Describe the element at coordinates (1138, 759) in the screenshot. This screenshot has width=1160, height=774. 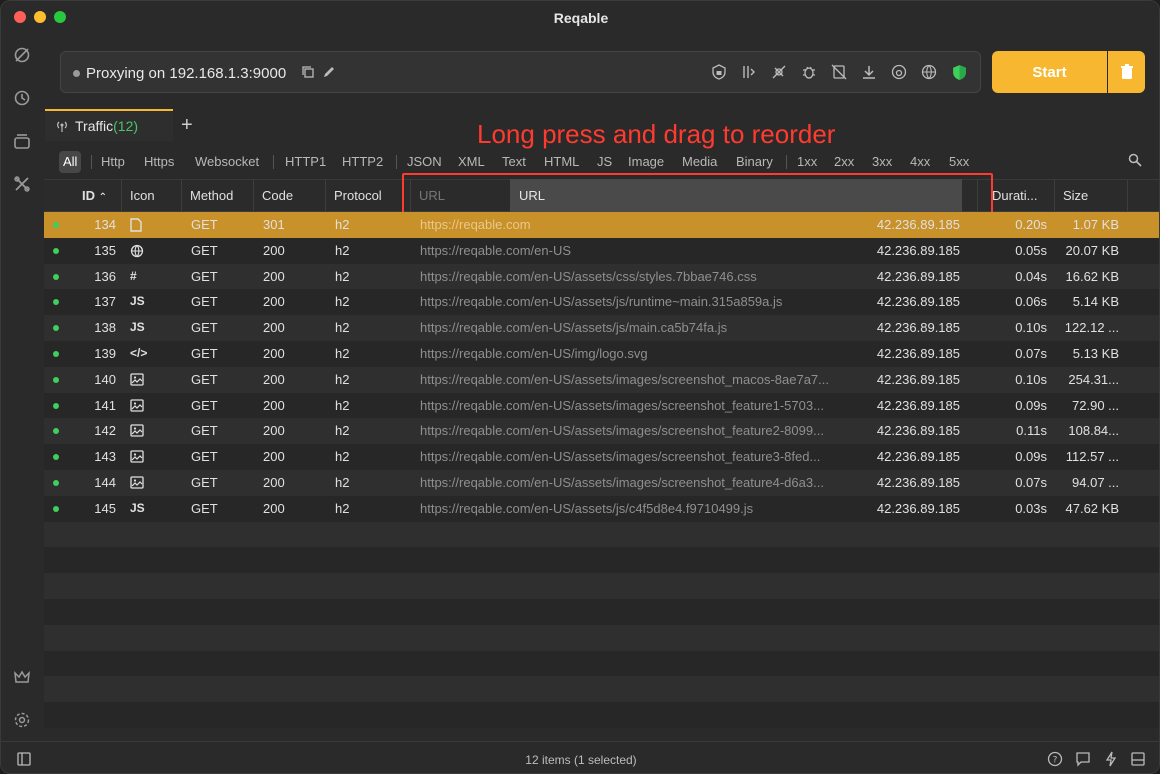
I see `layout-panel-icon` at that location.